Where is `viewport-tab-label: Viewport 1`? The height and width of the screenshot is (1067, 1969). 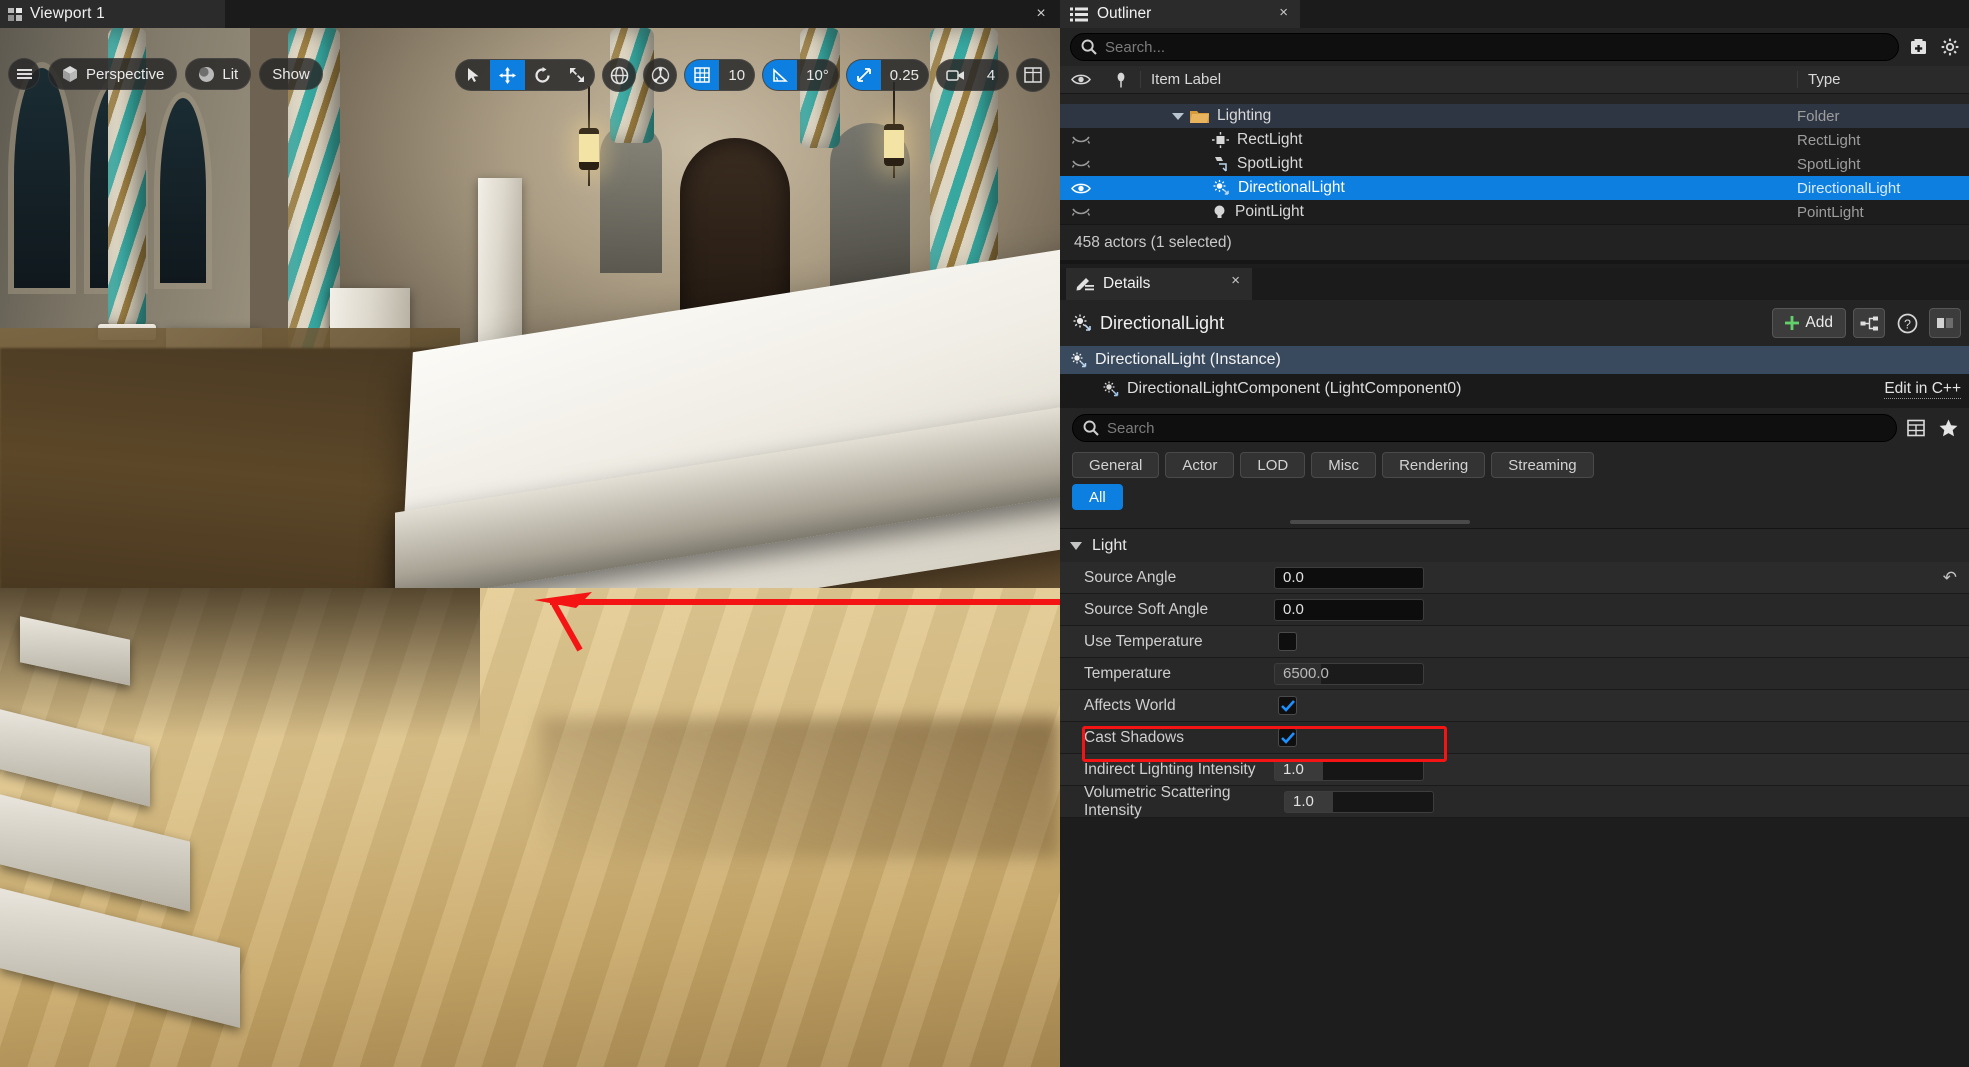
viewport-tab-label: Viewport 1 is located at coordinates (67, 13).